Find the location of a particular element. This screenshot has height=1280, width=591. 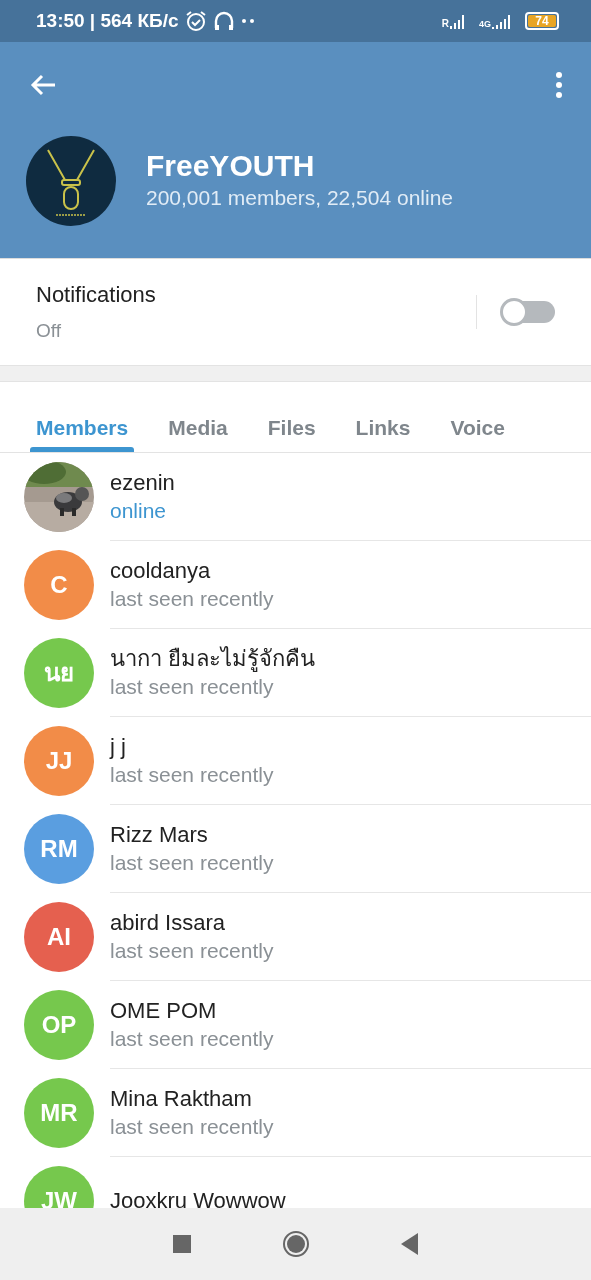

avatar: OP is located at coordinates (59, 1025).